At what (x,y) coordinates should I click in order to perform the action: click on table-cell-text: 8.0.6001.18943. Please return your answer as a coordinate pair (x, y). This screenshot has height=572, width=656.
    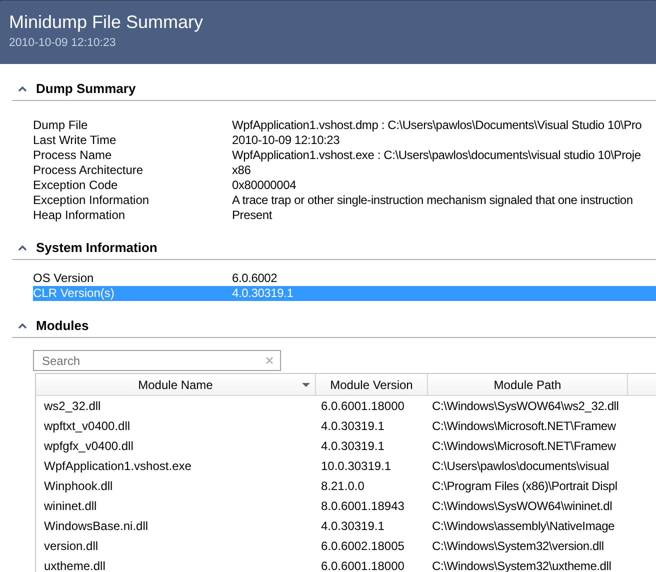
    Looking at the image, I should click on (363, 506).